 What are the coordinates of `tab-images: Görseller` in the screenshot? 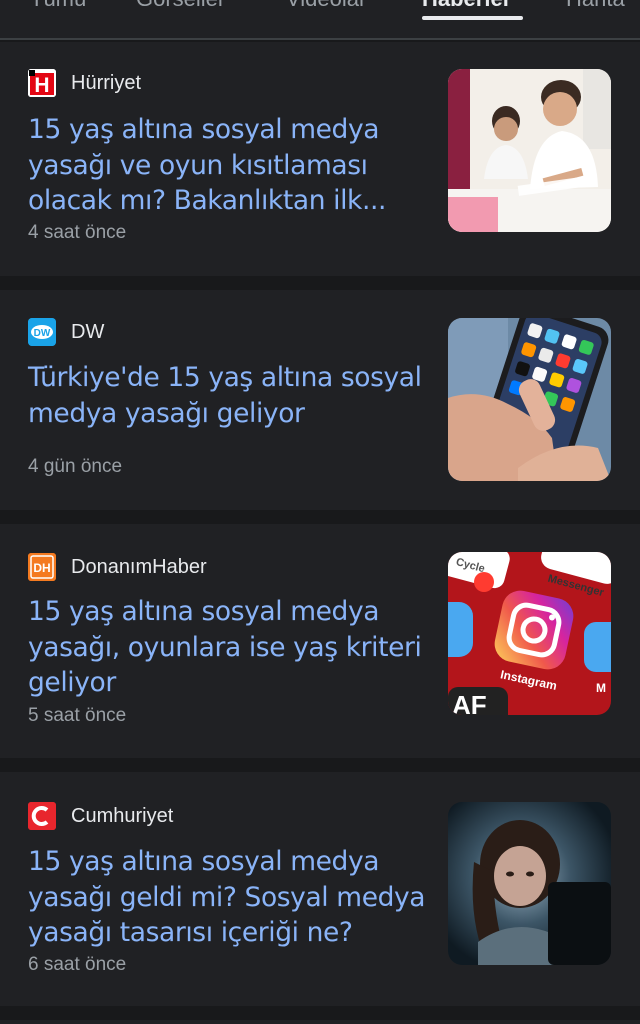 It's located at (180, 6).